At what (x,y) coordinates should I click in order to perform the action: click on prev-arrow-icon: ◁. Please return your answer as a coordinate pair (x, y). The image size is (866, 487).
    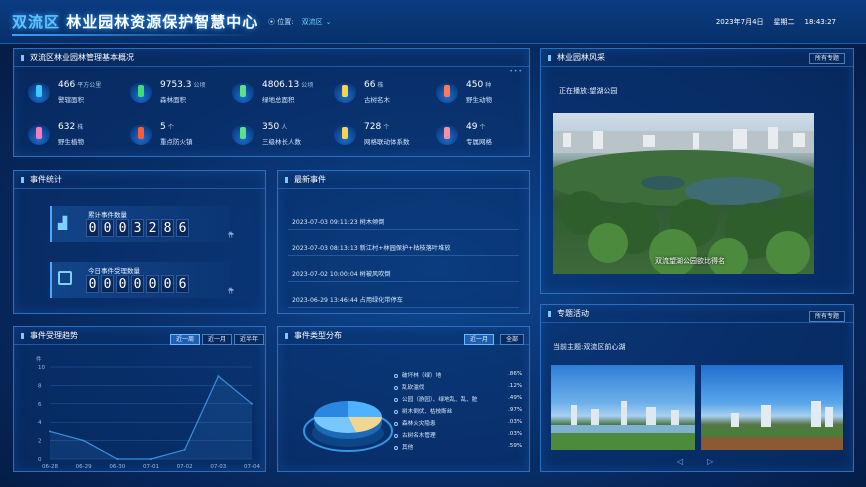
    Looking at the image, I should click on (680, 461).